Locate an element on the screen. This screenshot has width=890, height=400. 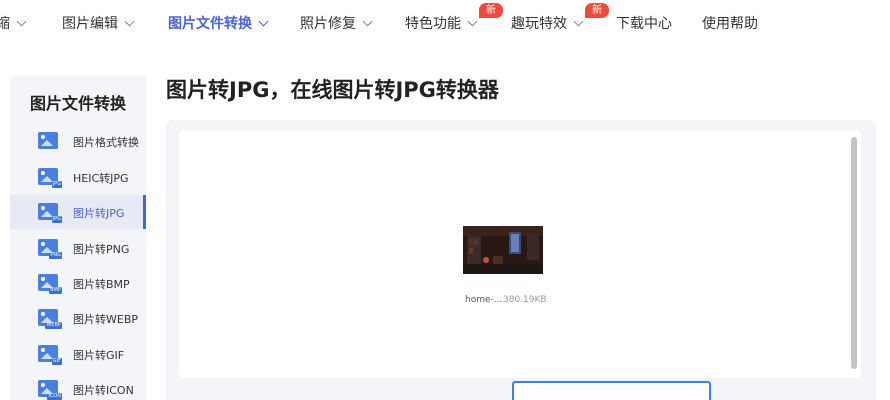
sidebar-item-image-to-icon: ICON 图片转ICON is located at coordinates (78, 386).